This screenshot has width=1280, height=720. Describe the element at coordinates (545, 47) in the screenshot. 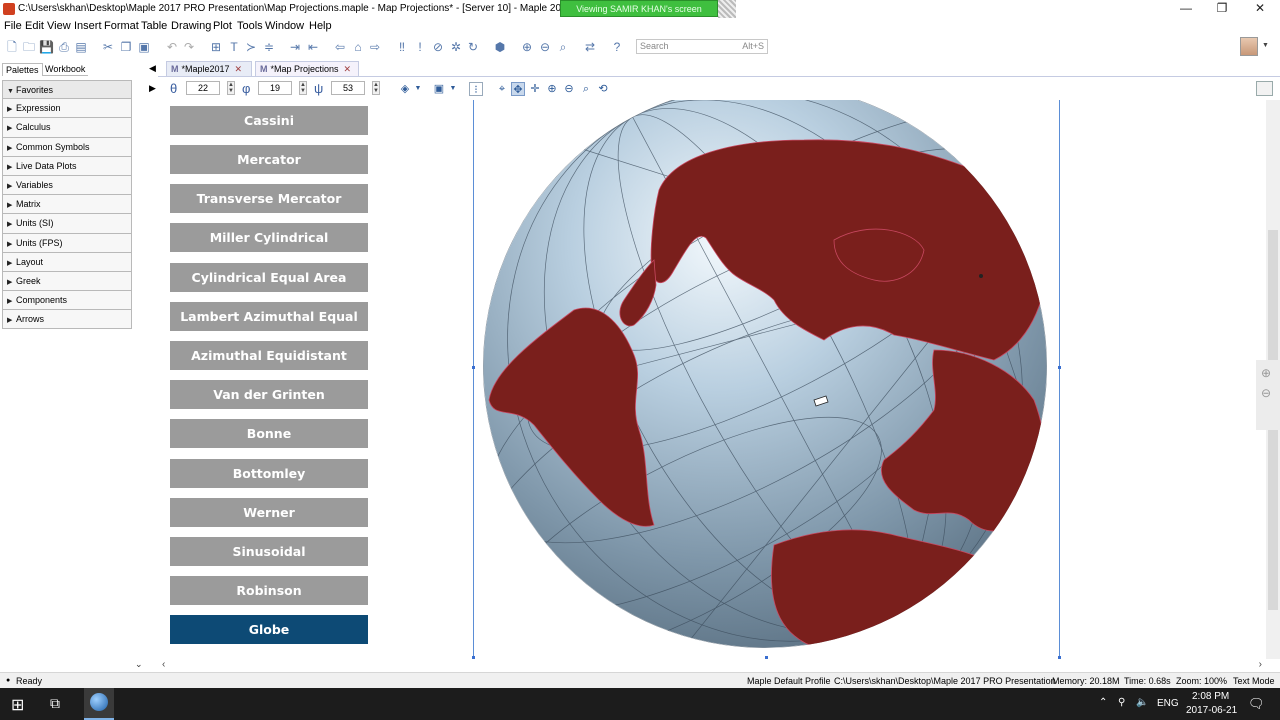

I see `zoom-out-icon: ⊖` at that location.